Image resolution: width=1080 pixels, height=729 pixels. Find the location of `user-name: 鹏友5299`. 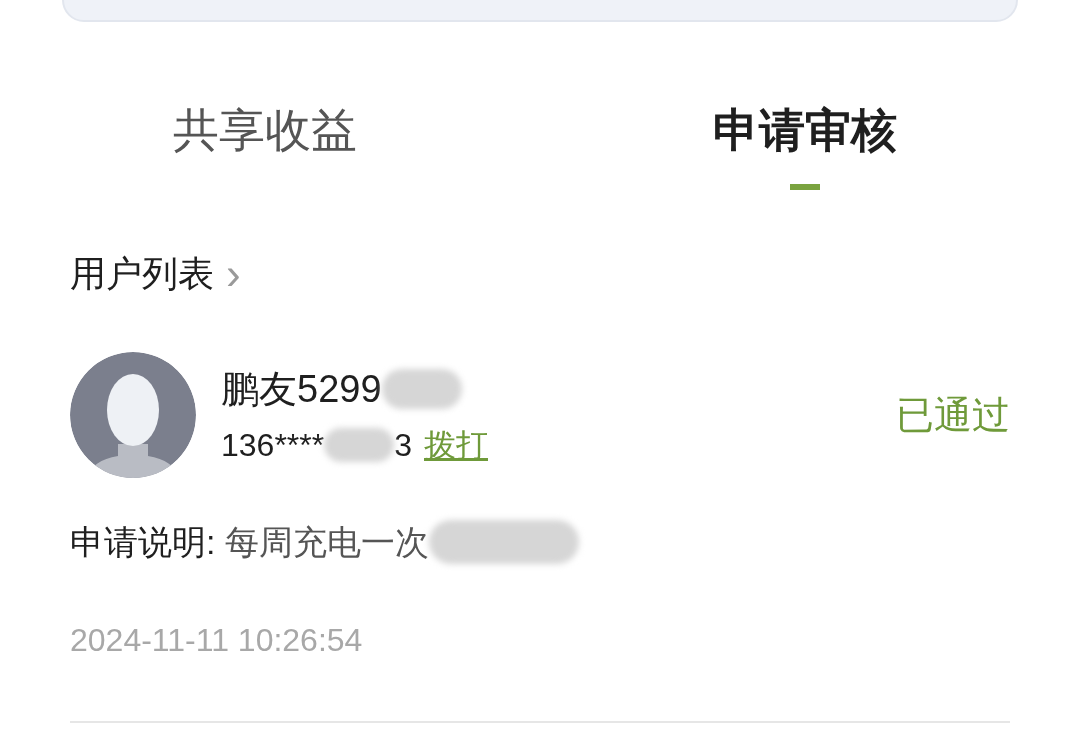

user-name: 鹏友5299 is located at coordinates (301, 389).